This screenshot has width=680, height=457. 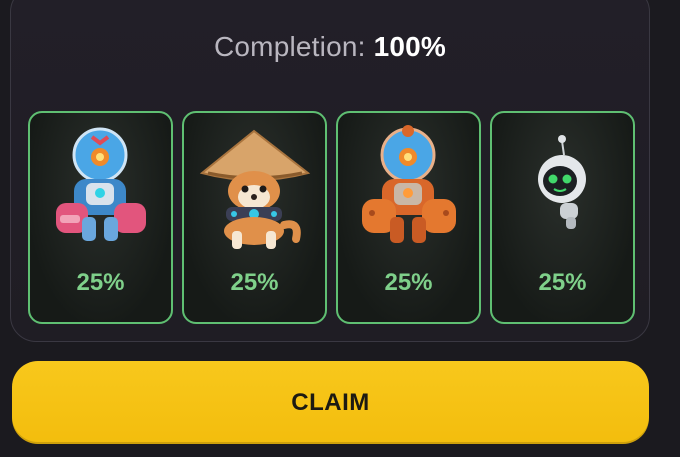 I want to click on card-robot-diver-orange: 25%, so click(x=408, y=217).